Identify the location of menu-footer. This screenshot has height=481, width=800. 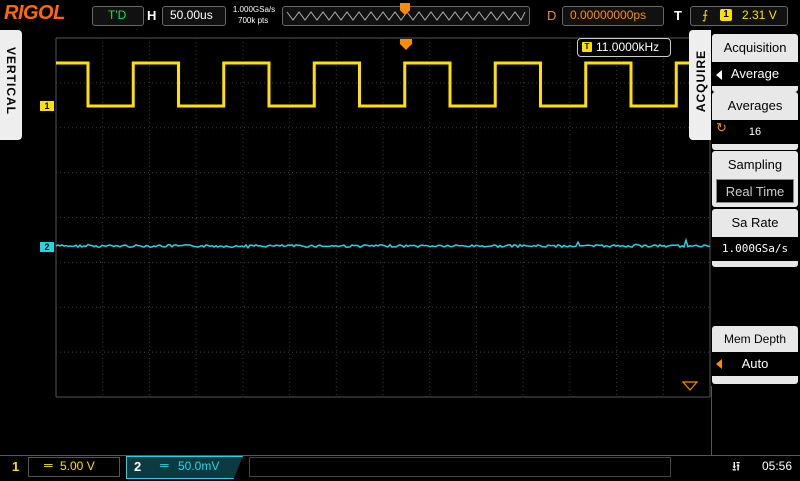
(755, 420).